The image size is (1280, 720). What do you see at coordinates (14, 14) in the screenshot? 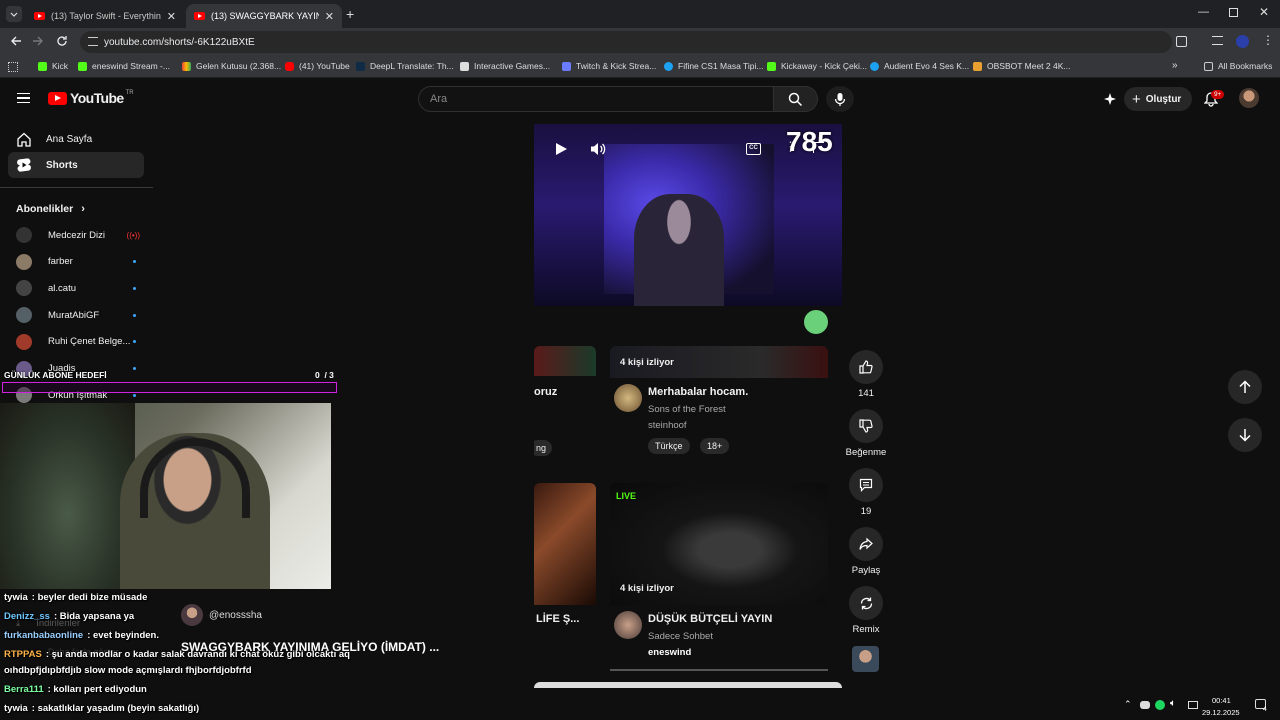
I see `tab-search-button` at bounding box center [14, 14].